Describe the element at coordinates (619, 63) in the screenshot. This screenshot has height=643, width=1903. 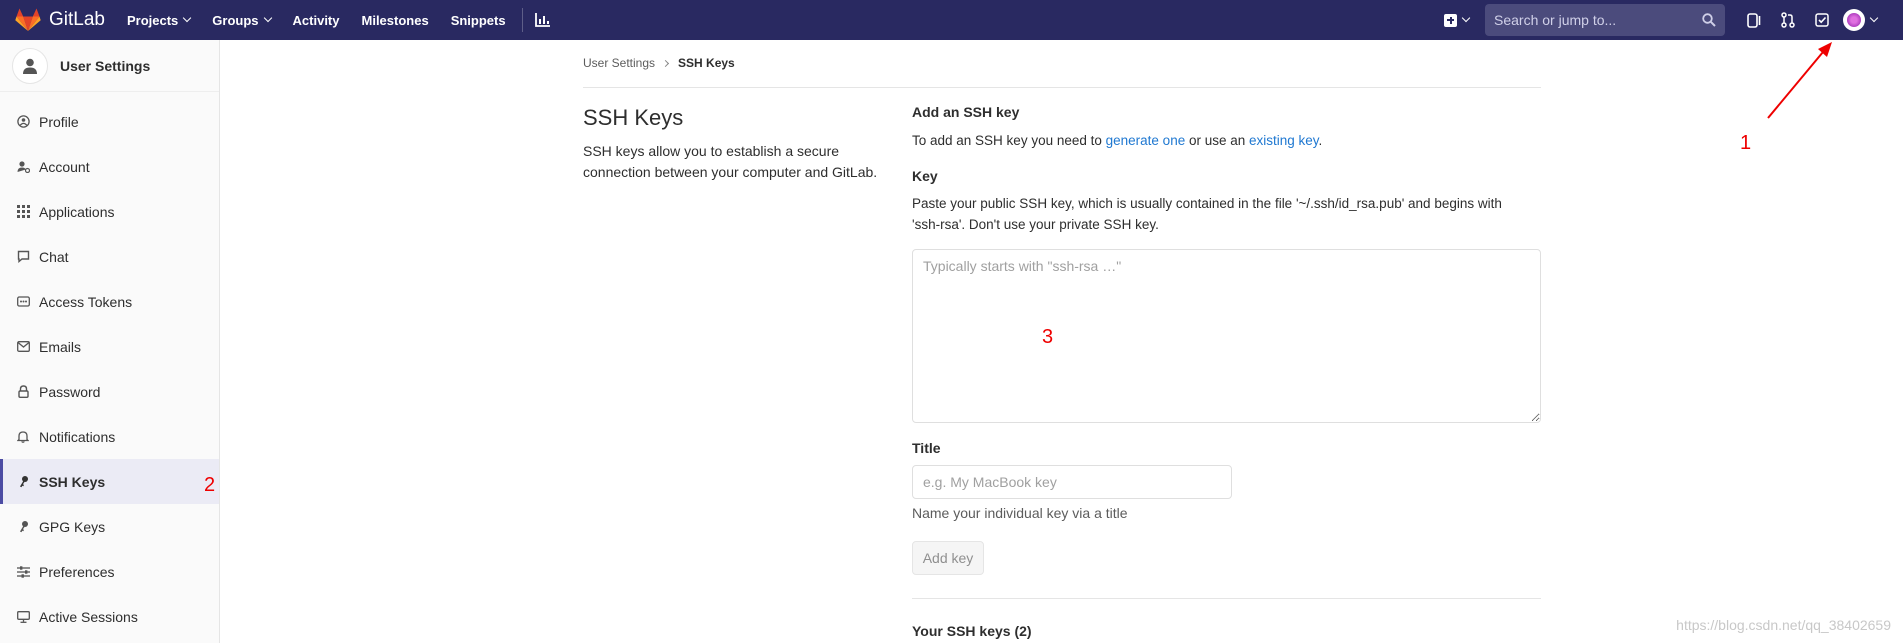
I see `breadcrumb-parent: User Settings` at that location.